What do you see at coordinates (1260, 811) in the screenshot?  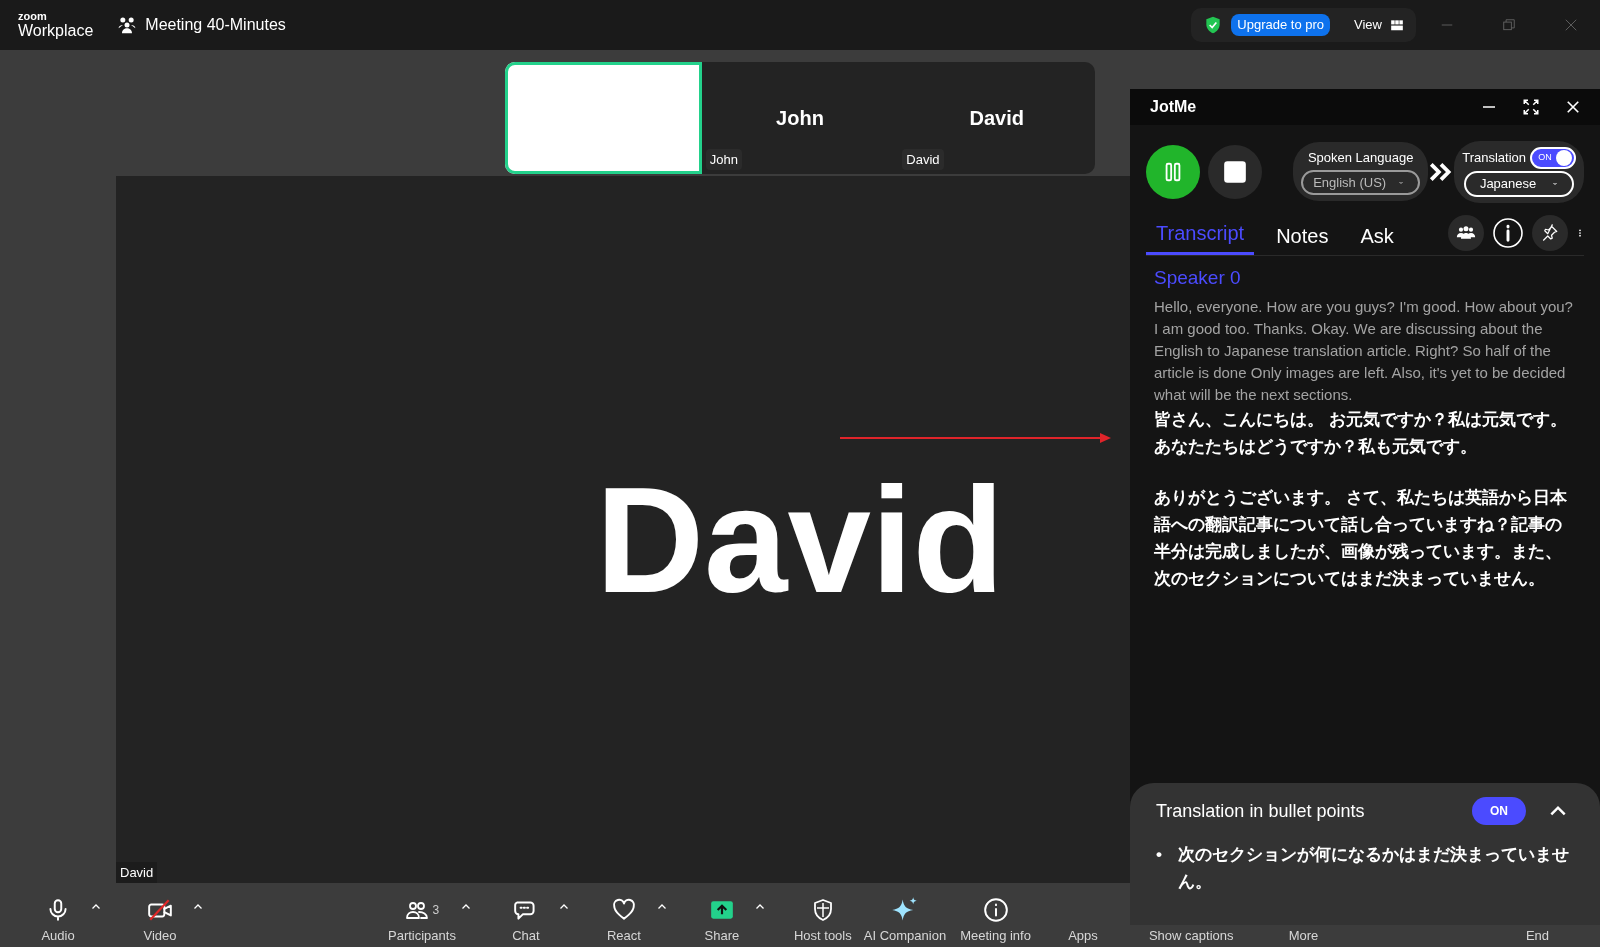 I see `sheet-title: Translation in bullet points` at bounding box center [1260, 811].